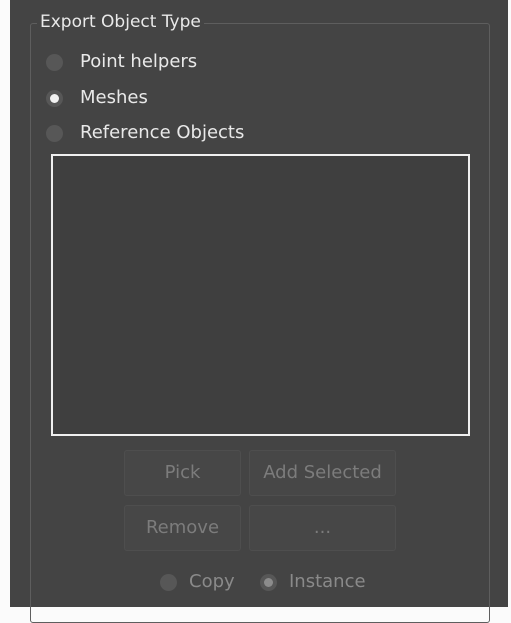  I want to click on group-title: Export Object Type, so click(120, 22).